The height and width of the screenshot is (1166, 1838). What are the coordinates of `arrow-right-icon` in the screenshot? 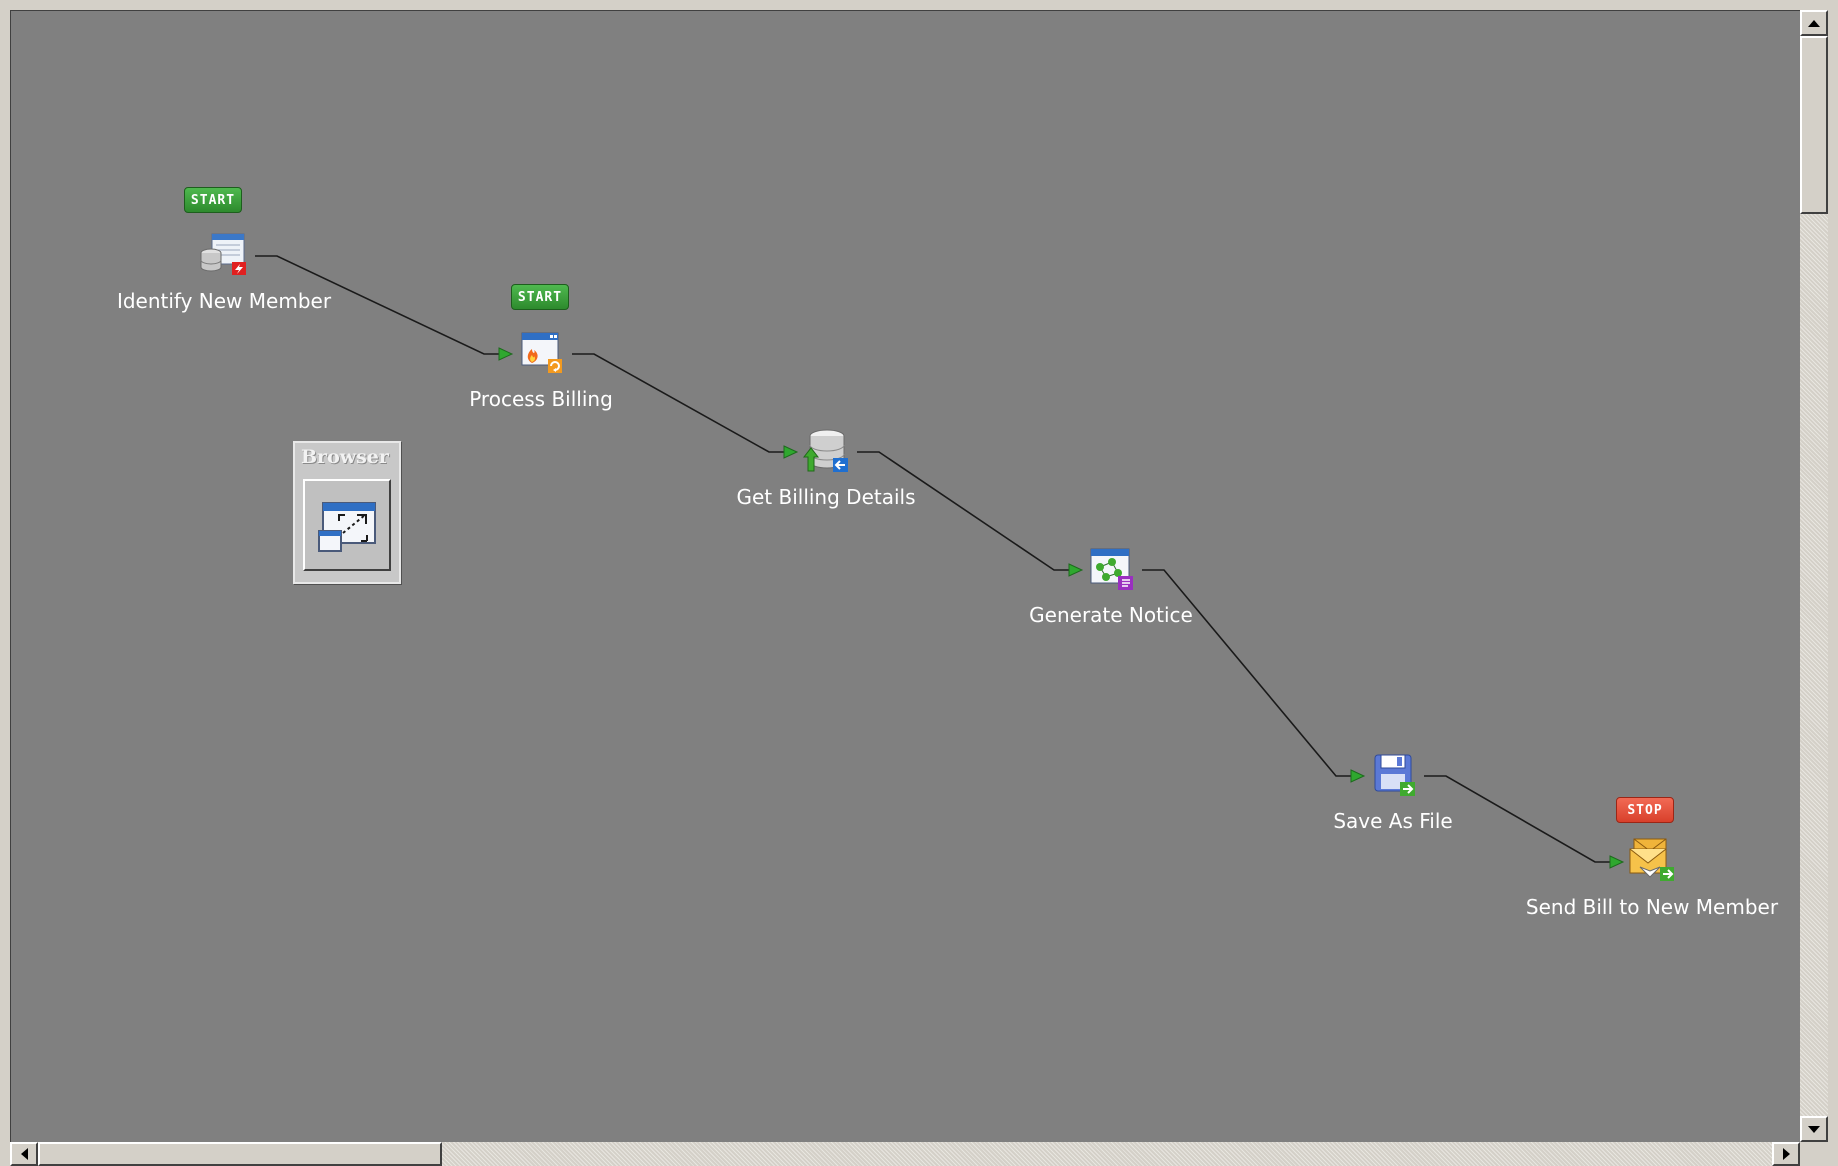 It's located at (1786, 1154).